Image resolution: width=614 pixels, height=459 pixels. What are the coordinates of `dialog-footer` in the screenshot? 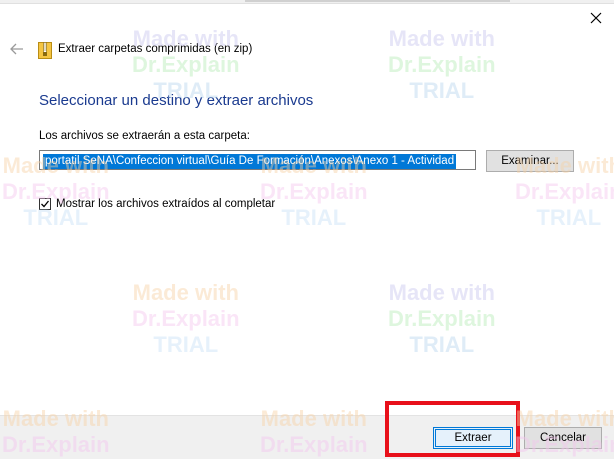 It's located at (307, 437).